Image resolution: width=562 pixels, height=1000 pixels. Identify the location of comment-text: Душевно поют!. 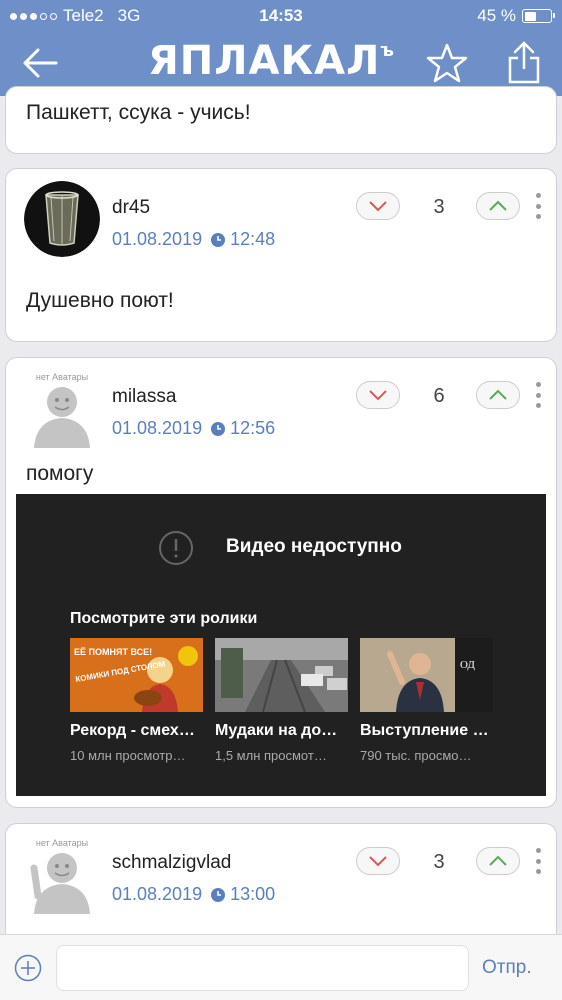
(100, 300).